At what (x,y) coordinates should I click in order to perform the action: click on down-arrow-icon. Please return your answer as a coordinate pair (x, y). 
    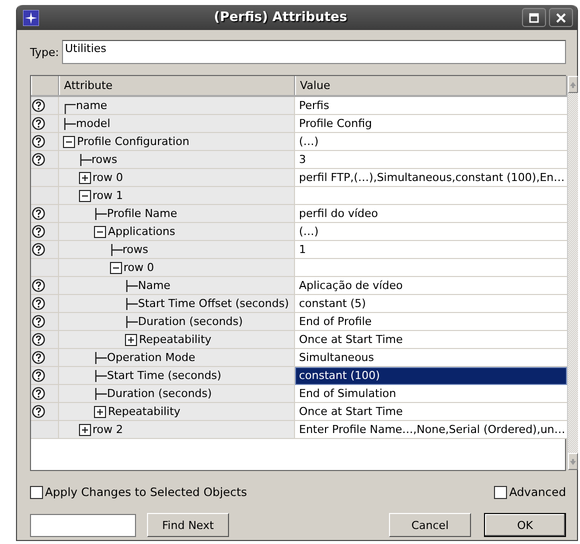
    Looking at the image, I should click on (573, 462).